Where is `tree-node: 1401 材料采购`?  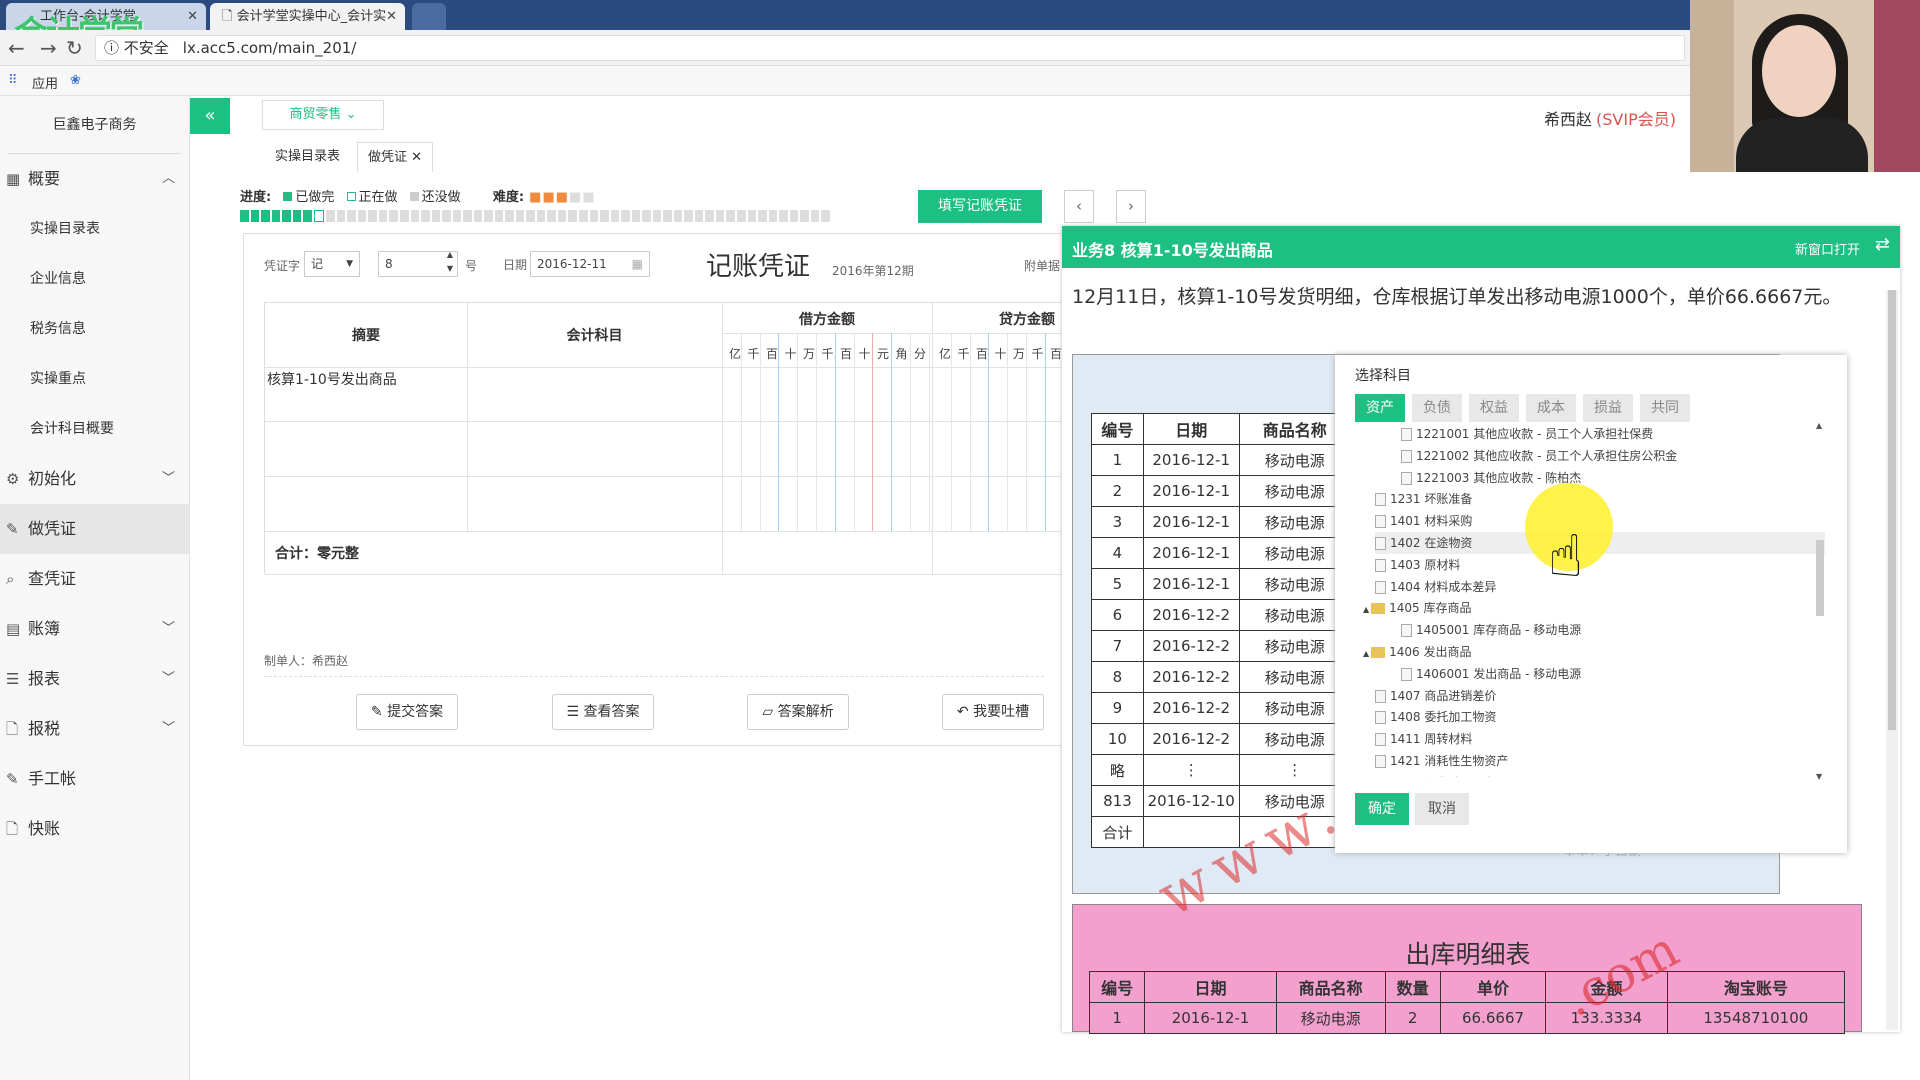
tree-node: 1401 材料采购 is located at coordinates (1423, 521).